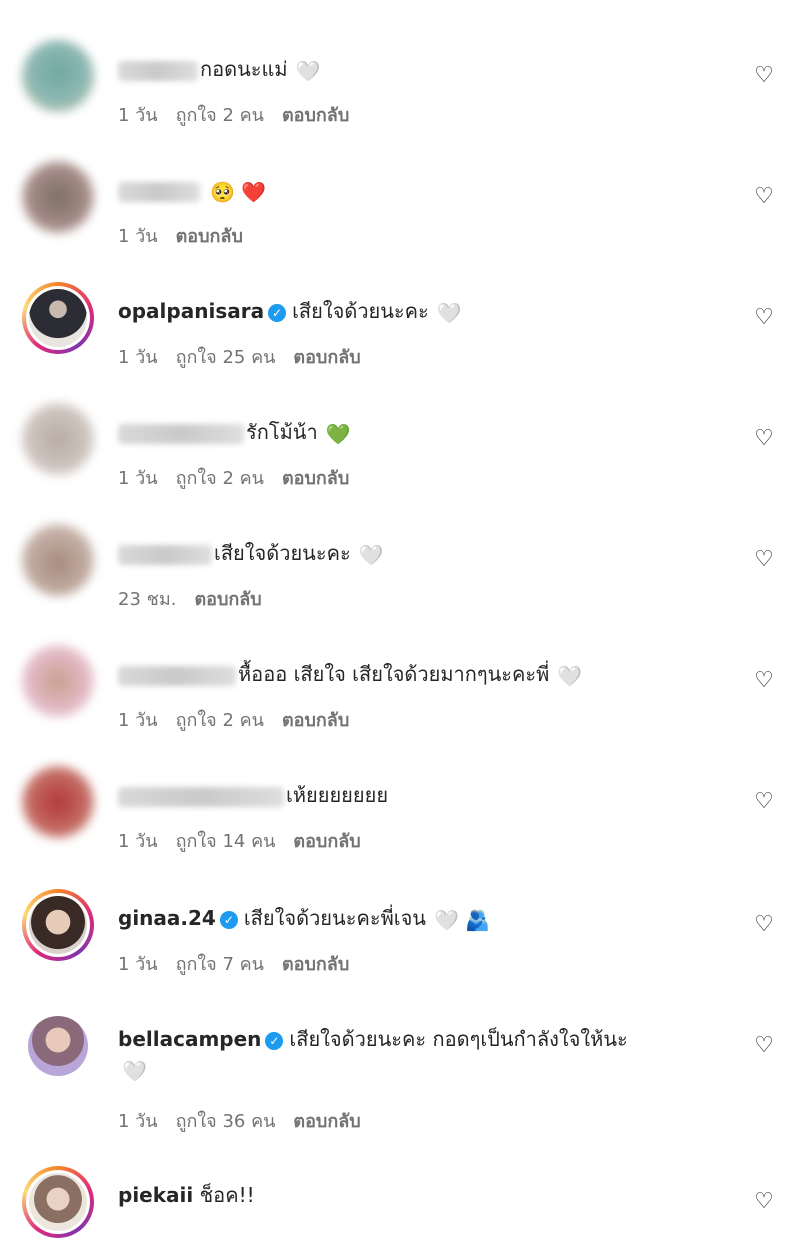 Image resolution: width=800 pixels, height=1238 pixels. What do you see at coordinates (337, 795) in the screenshot?
I see `comment-text: เห้ยยยยยยย` at bounding box center [337, 795].